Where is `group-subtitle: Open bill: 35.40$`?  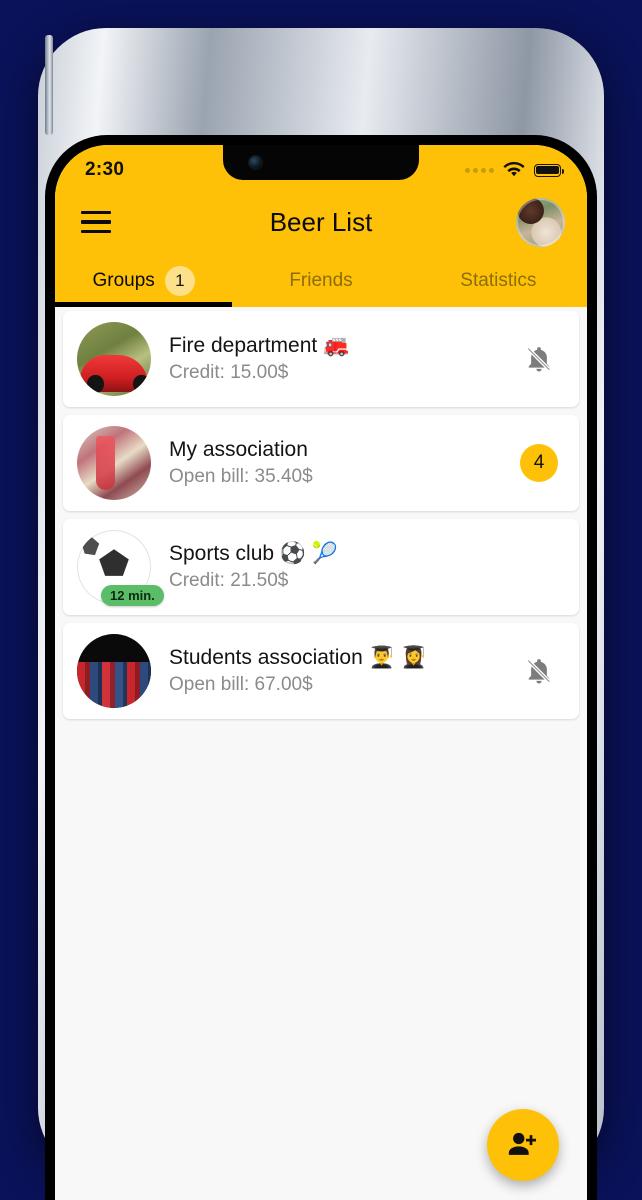 group-subtitle: Open bill: 35.40$ is located at coordinates (241, 476).